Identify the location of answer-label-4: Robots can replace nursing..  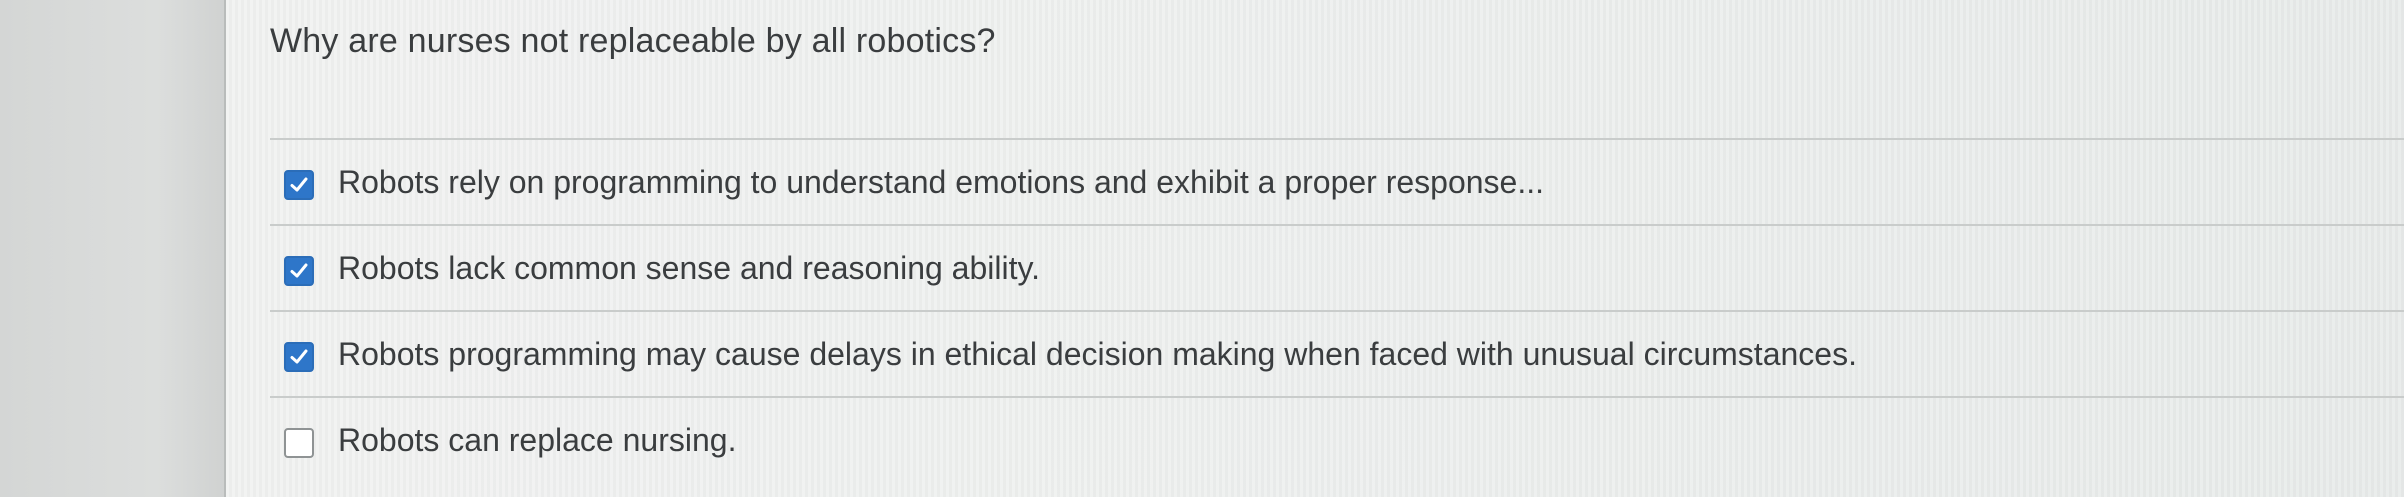
(537, 440).